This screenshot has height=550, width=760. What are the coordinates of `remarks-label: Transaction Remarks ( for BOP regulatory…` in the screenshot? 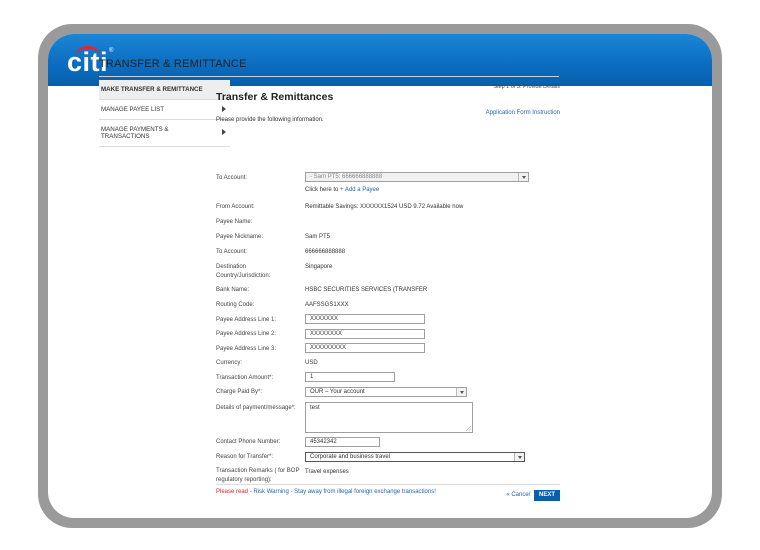 It's located at (257, 475).